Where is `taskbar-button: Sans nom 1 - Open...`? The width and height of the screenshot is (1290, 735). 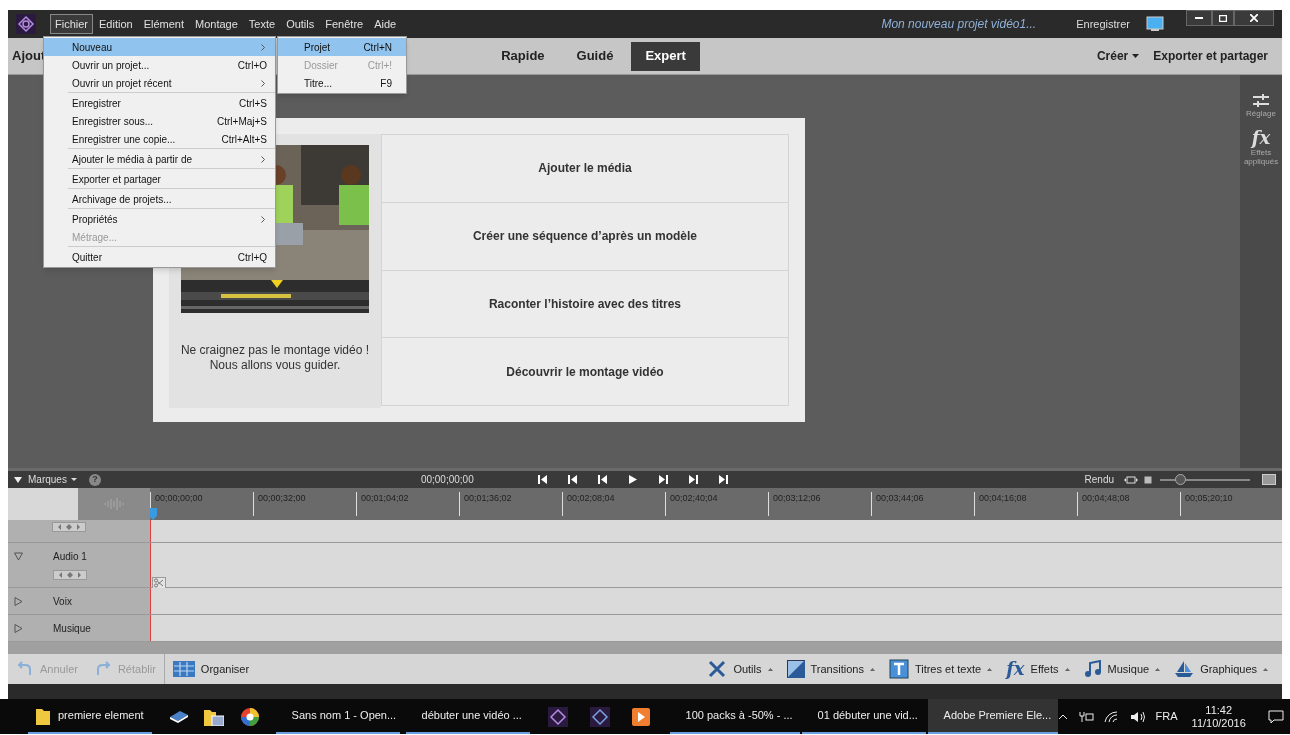
taskbar-button: Sans nom 1 - Open... is located at coordinates (337, 716).